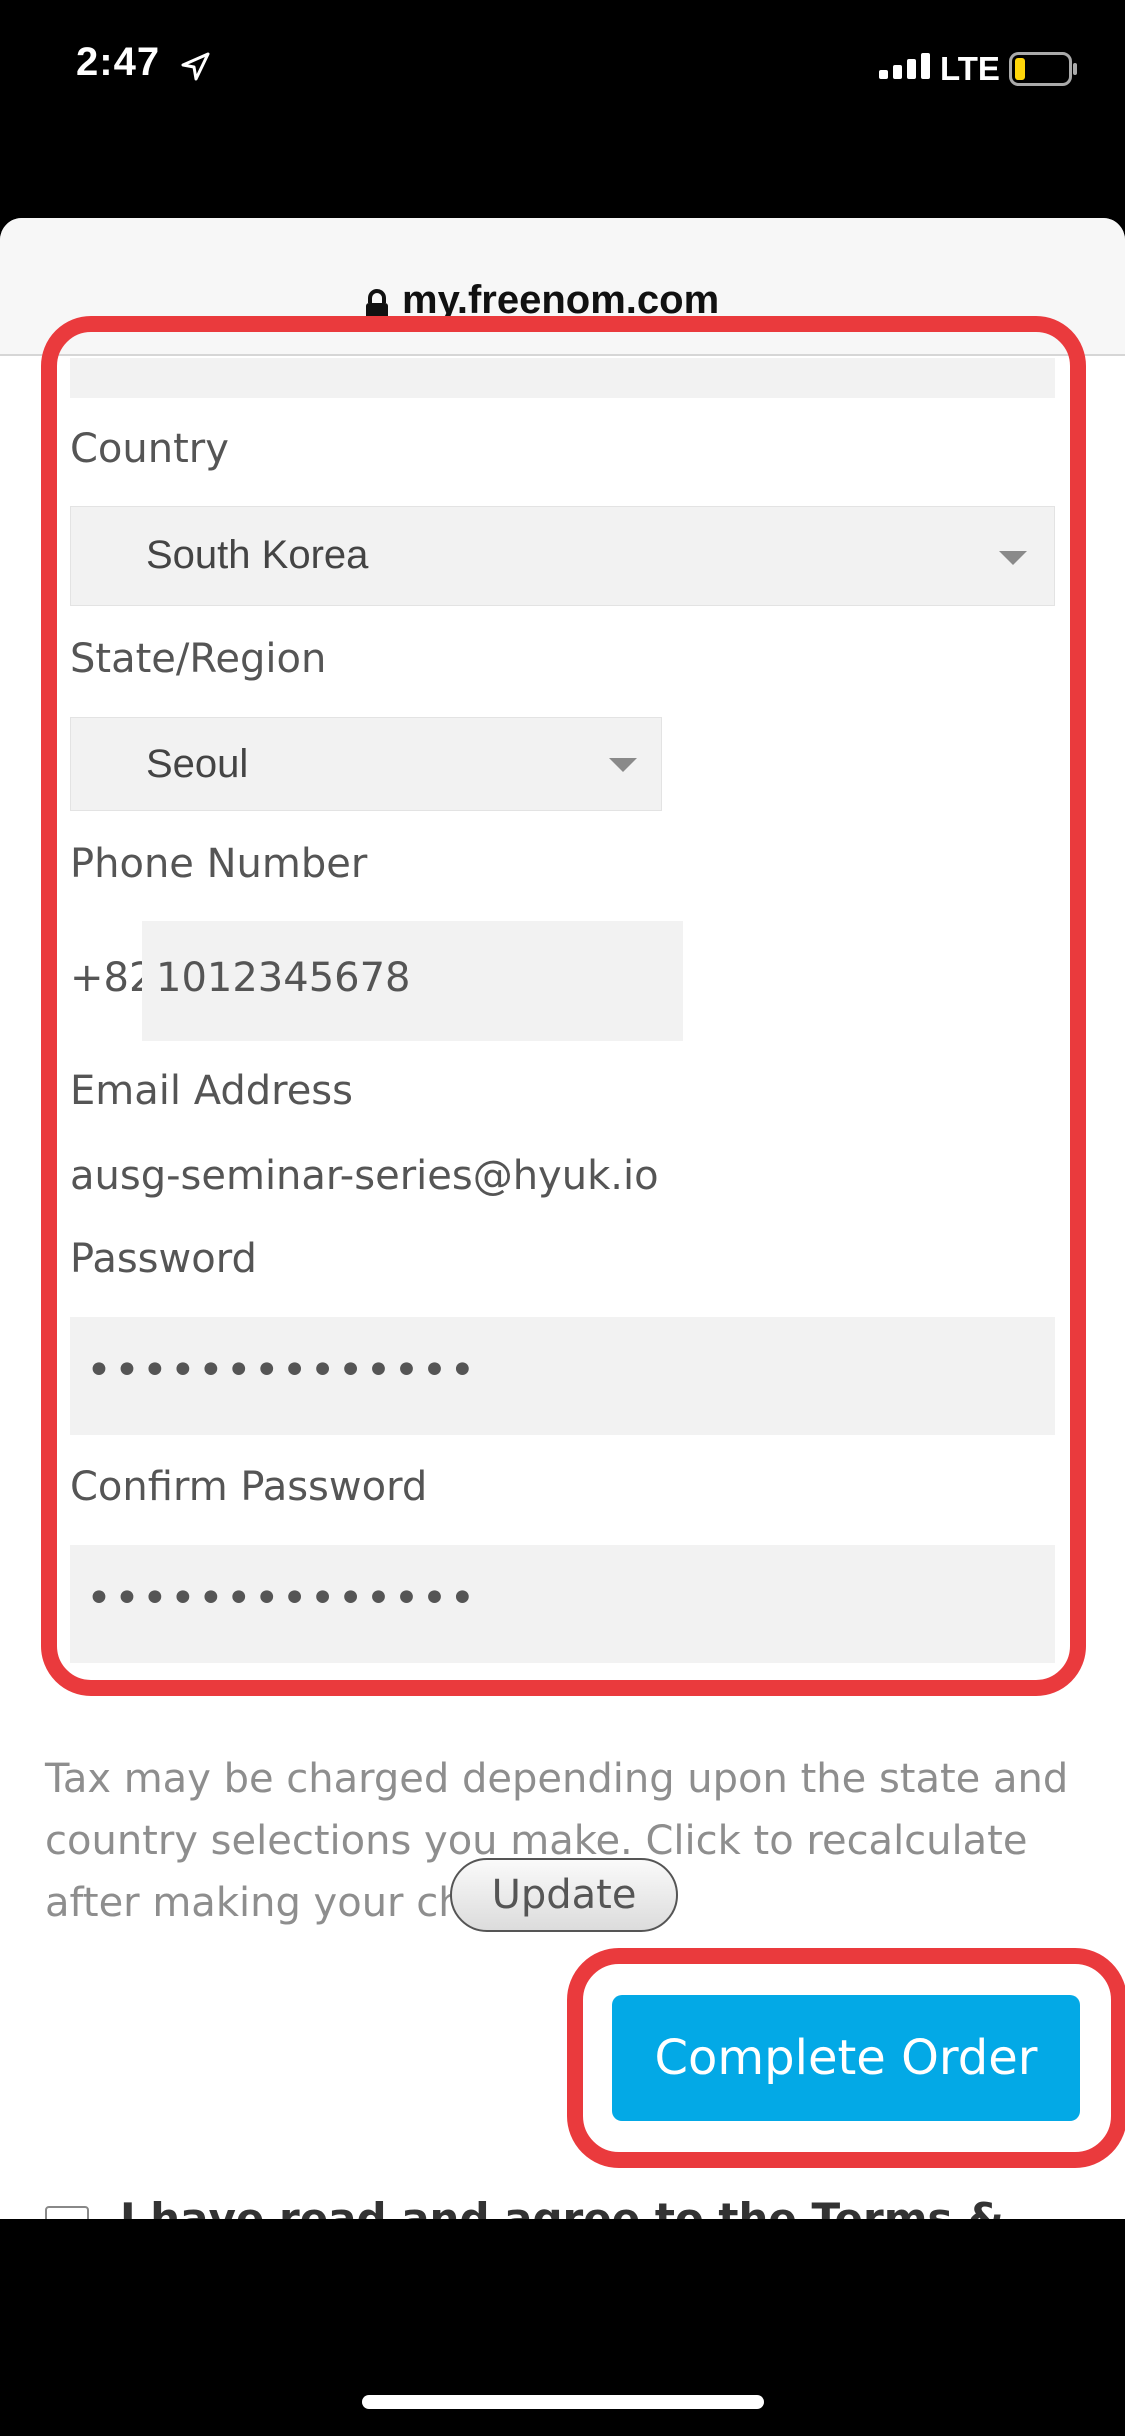 The height and width of the screenshot is (2436, 1125). What do you see at coordinates (195, 66) in the screenshot?
I see `location-arrow-icon` at bounding box center [195, 66].